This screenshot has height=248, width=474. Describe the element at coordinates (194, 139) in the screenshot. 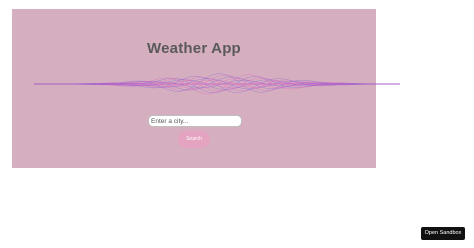

I see `search-button: Search` at that location.